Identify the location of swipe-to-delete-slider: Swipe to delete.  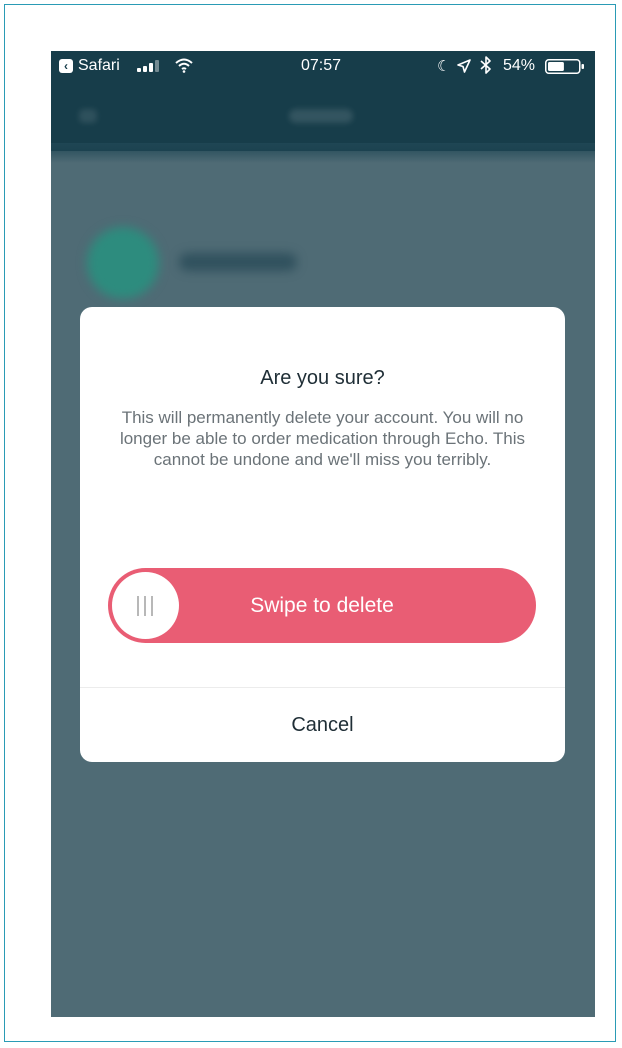
(322, 605).